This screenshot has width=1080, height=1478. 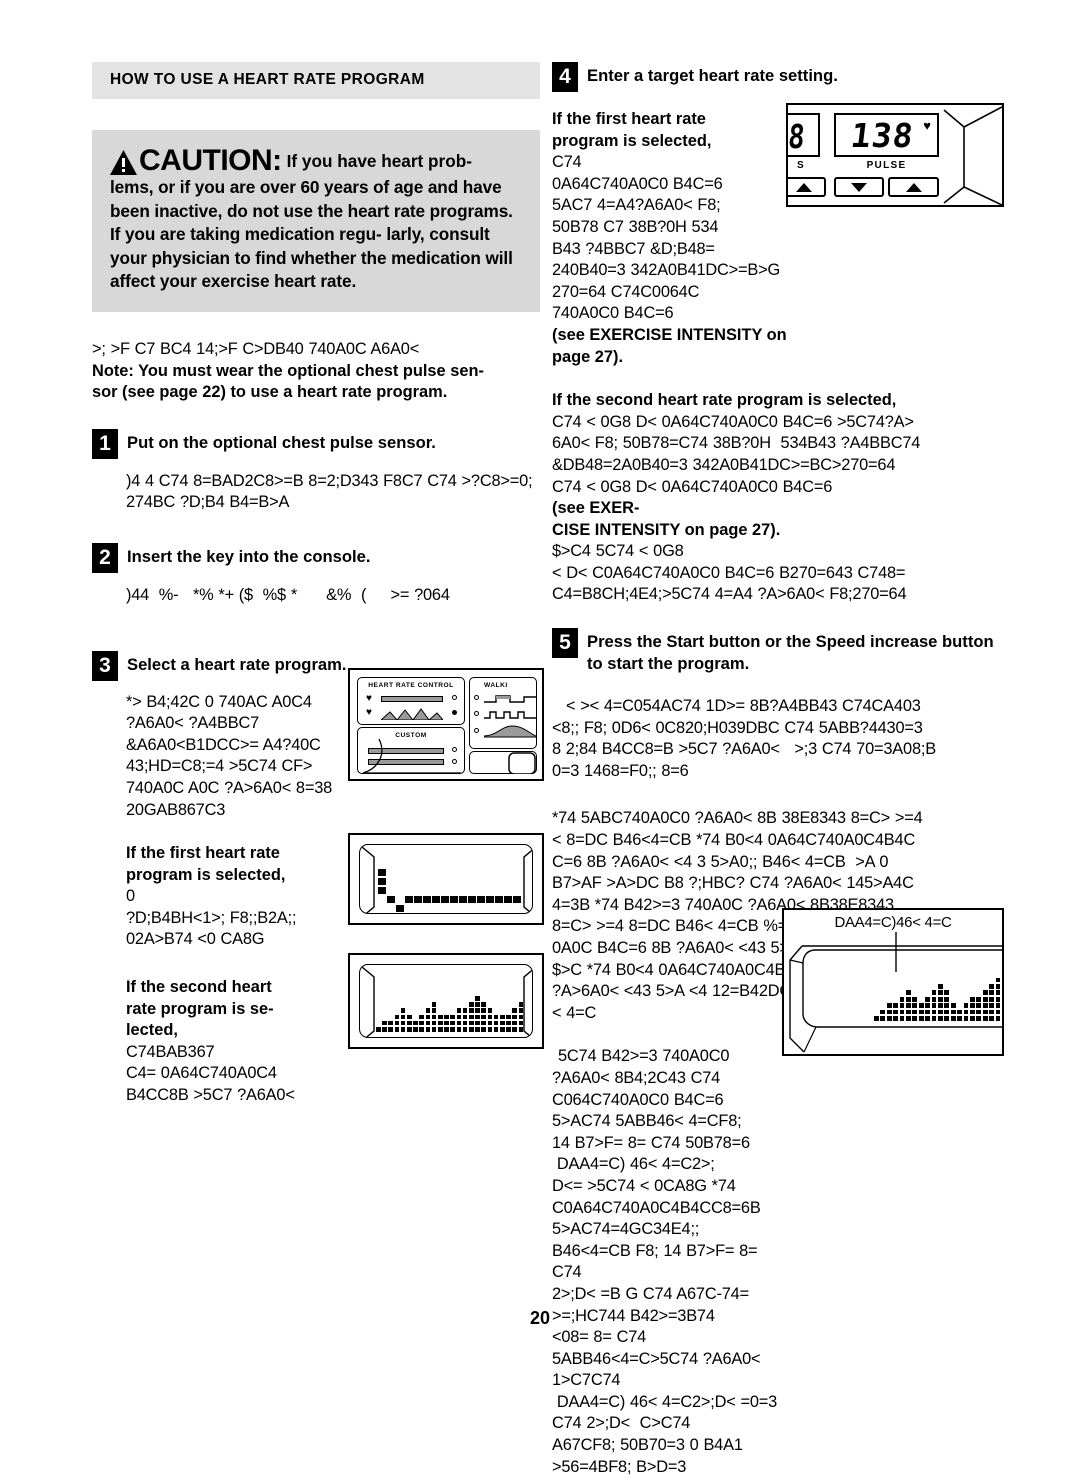 What do you see at coordinates (895, 155) in the screenshot?
I see `pulse-console-diagram: 8 138 ♥ PULSE S` at bounding box center [895, 155].